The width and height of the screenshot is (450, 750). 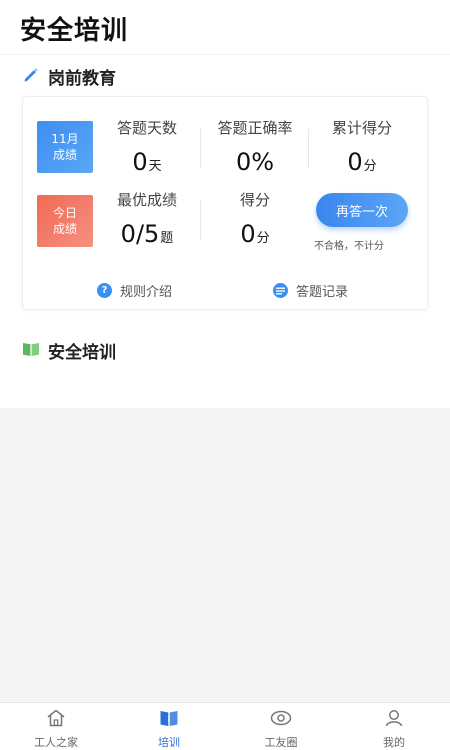 What do you see at coordinates (56, 742) in the screenshot?
I see `tab-label: 工人之家` at bounding box center [56, 742].